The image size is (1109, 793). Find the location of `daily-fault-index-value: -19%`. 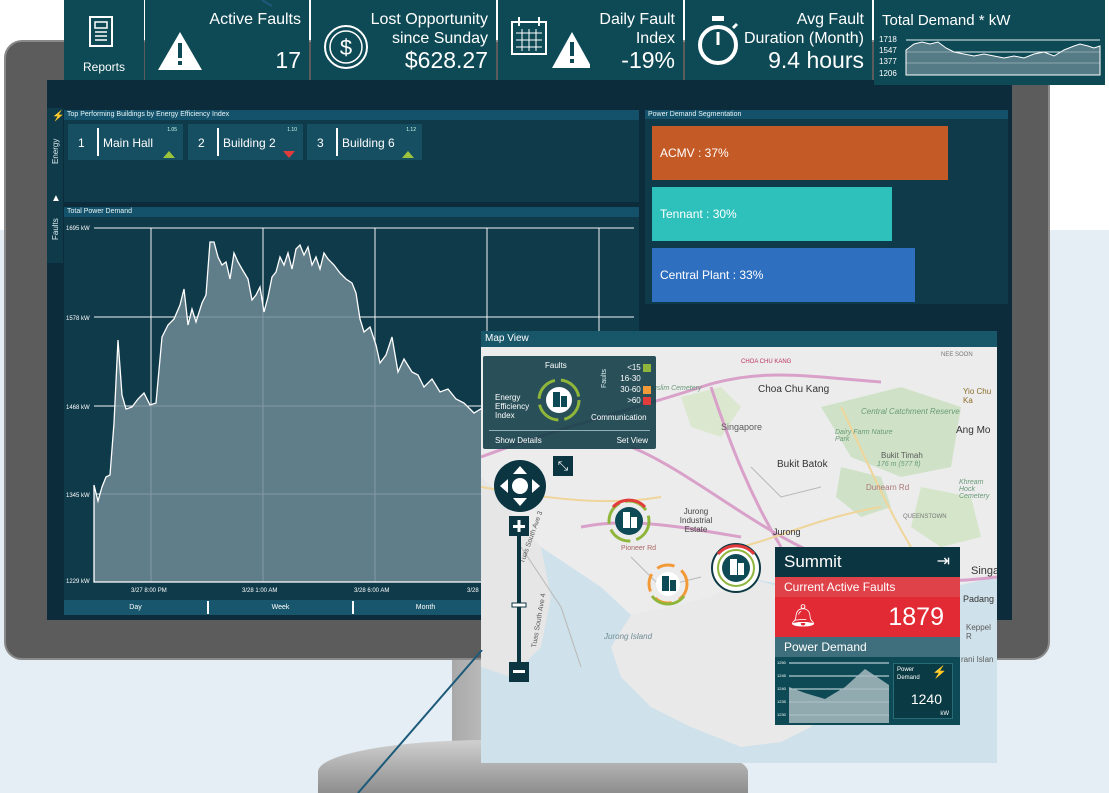

daily-fault-index-value: -19% is located at coordinates (648, 60).